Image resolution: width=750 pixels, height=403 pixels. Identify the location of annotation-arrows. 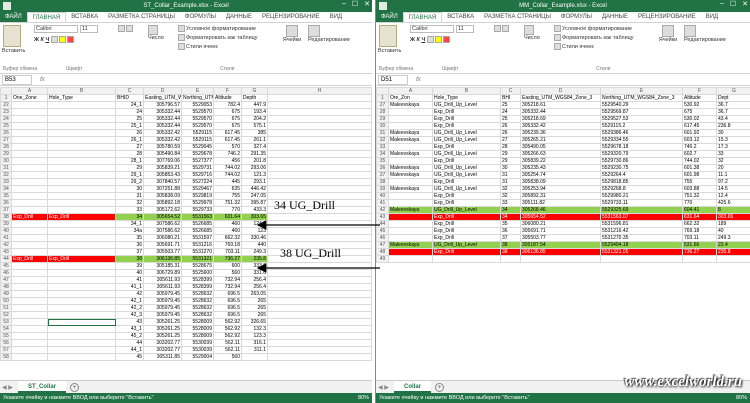
(318, 246).